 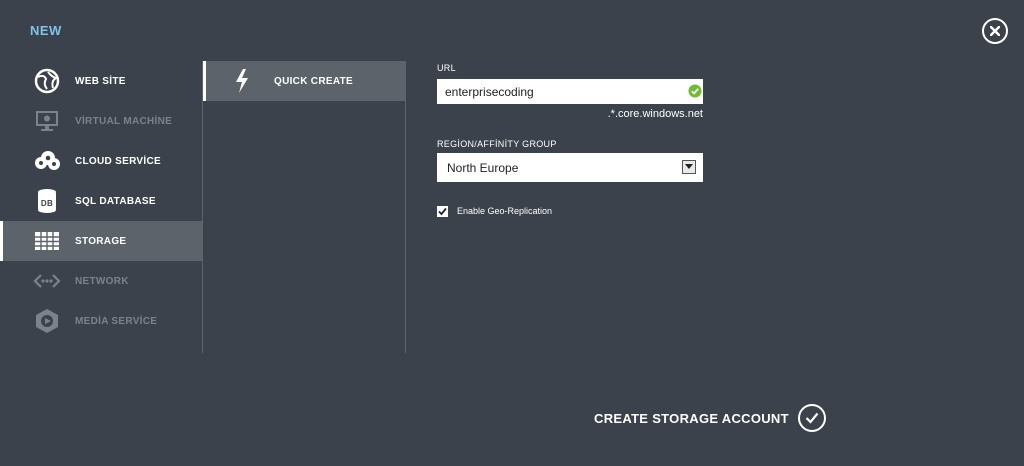 What do you see at coordinates (655, 114) in the screenshot?
I see `url-suffix: .*.core.windows.net` at bounding box center [655, 114].